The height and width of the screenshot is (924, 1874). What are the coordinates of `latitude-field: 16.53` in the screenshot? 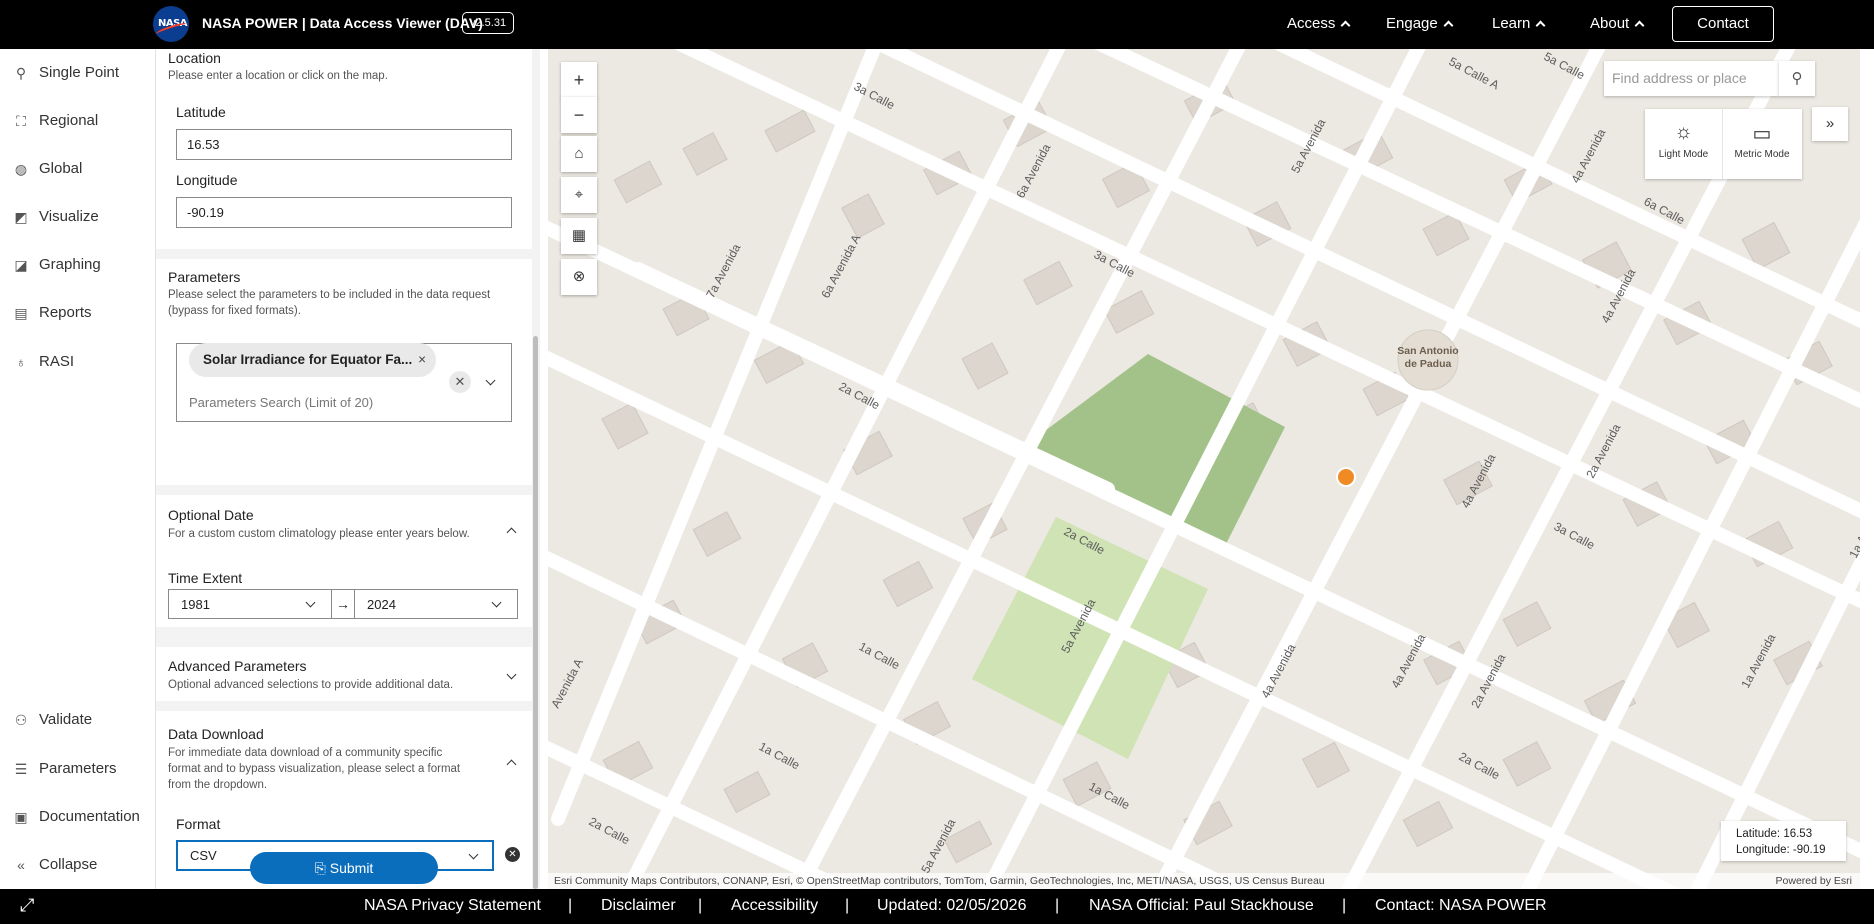 It's located at (344, 144).